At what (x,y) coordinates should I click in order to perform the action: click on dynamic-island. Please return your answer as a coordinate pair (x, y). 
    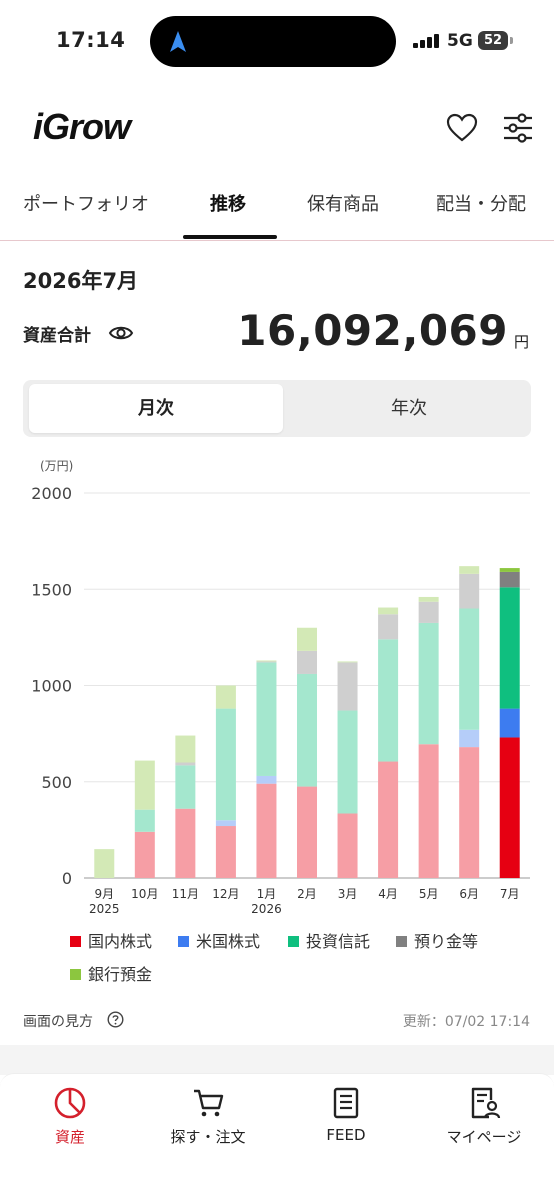
    Looking at the image, I should click on (273, 41).